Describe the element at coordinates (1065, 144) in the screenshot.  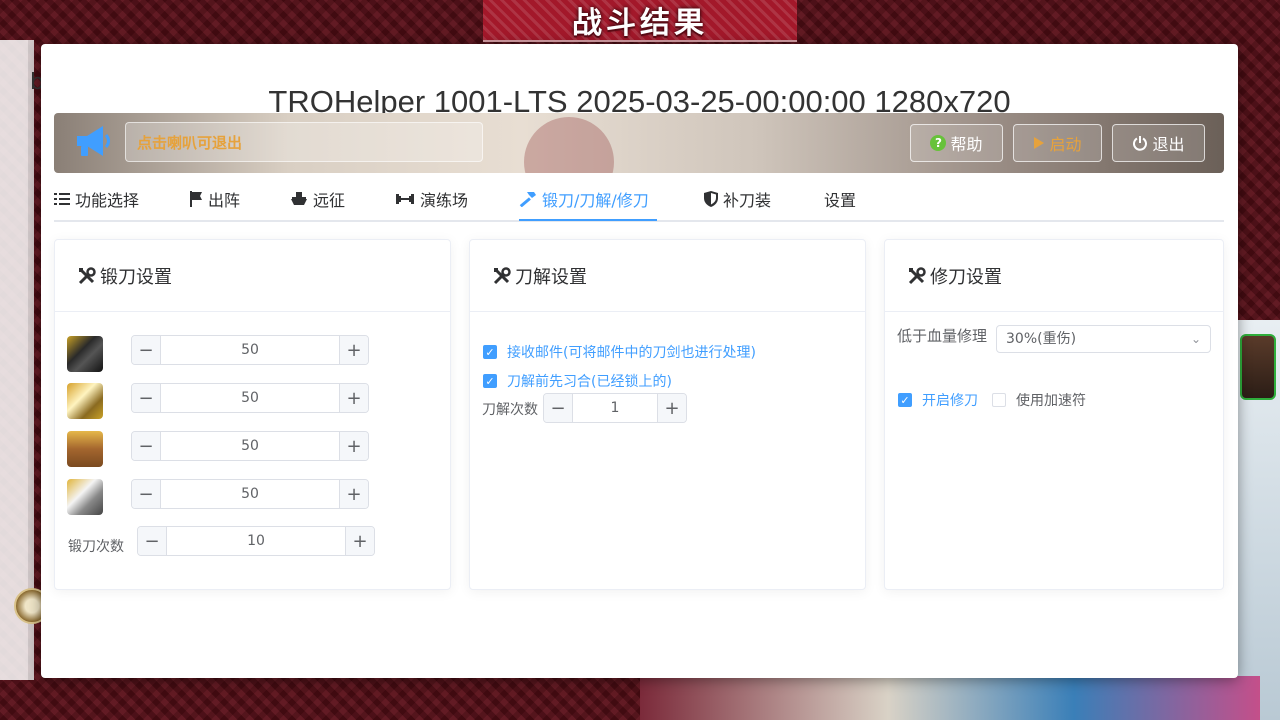
I see `start-button-label: 启动` at that location.